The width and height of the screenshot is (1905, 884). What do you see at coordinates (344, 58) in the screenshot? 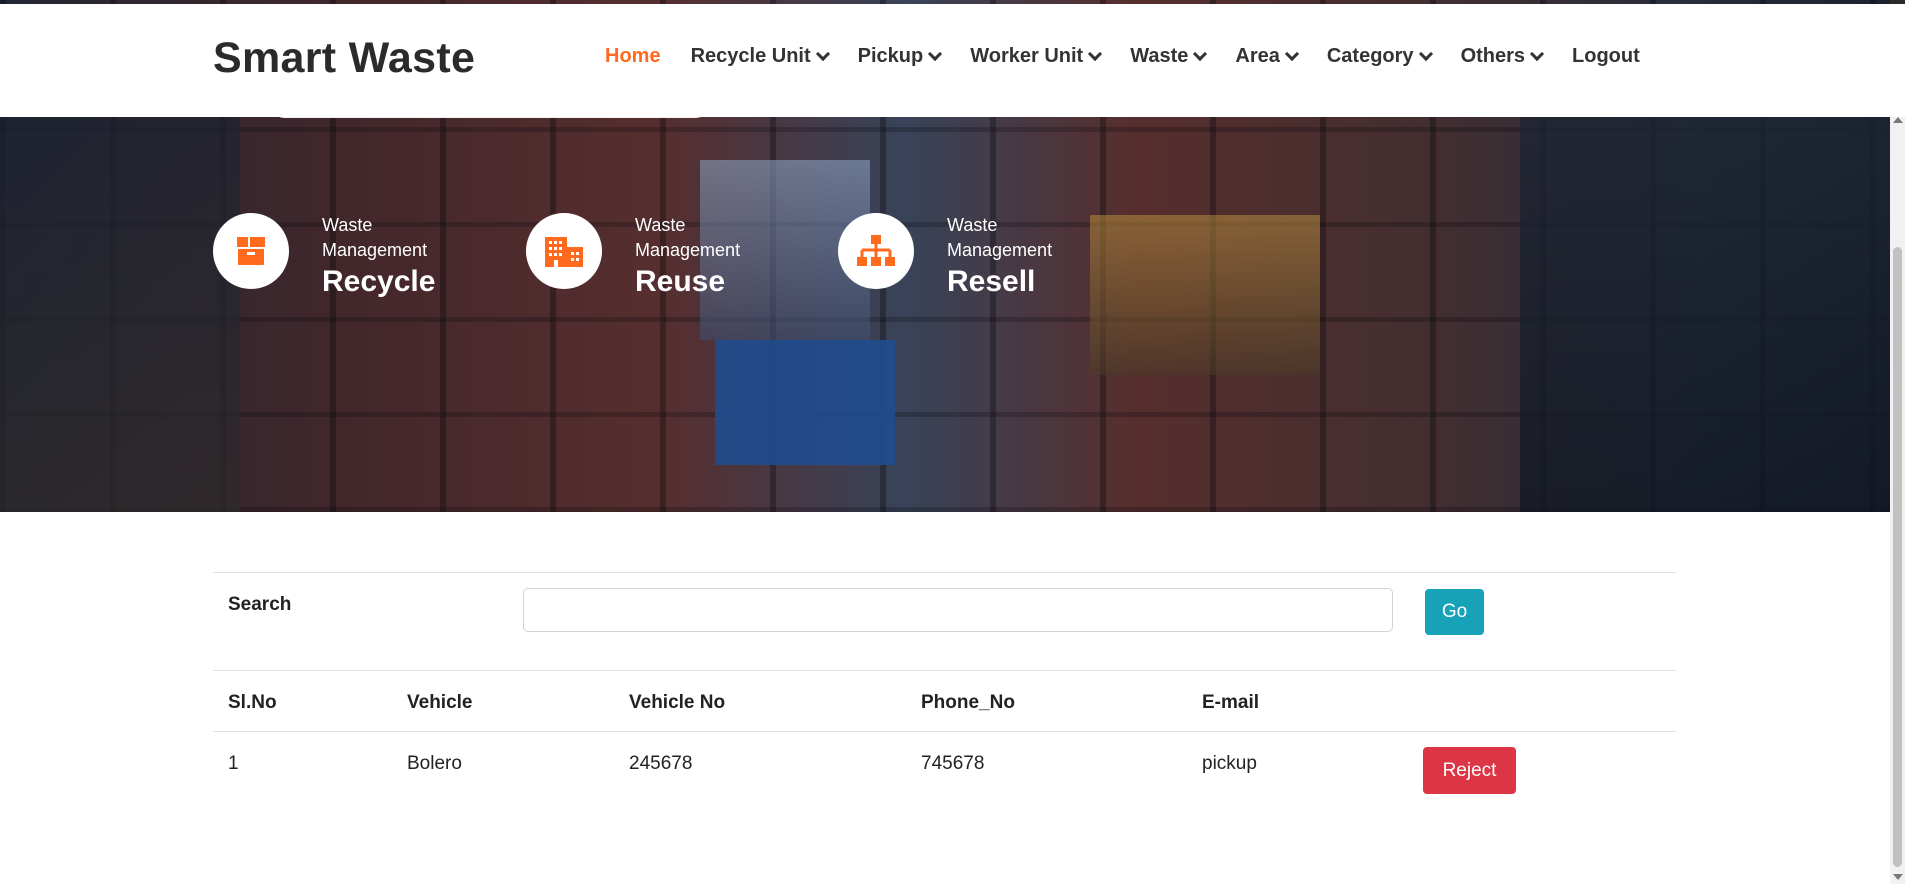
I see `brand-logo: Smart Waste` at bounding box center [344, 58].